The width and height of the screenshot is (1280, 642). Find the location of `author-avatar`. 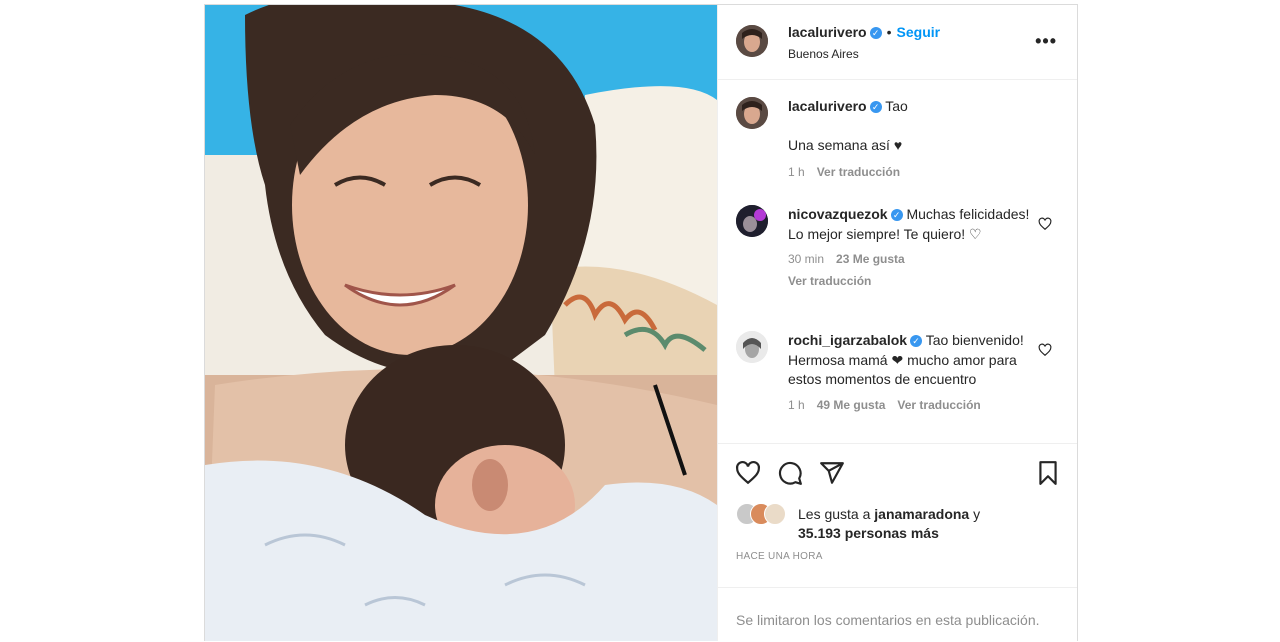

author-avatar is located at coordinates (752, 41).